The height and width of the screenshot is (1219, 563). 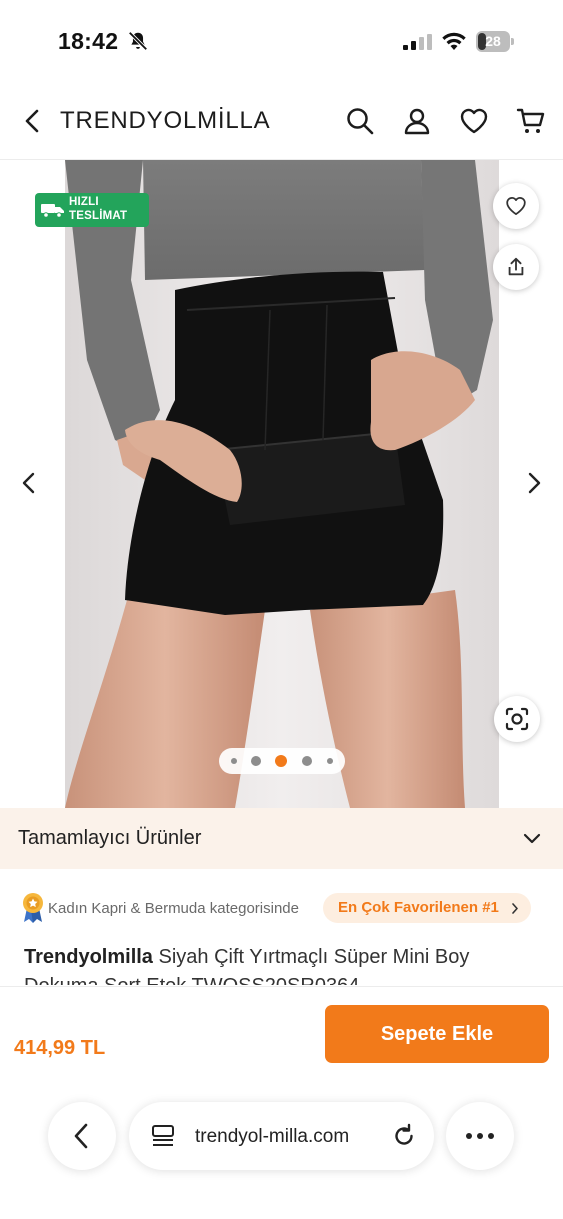 What do you see at coordinates (88, 957) in the screenshot?
I see `product-brand: Trendyolmilla` at bounding box center [88, 957].